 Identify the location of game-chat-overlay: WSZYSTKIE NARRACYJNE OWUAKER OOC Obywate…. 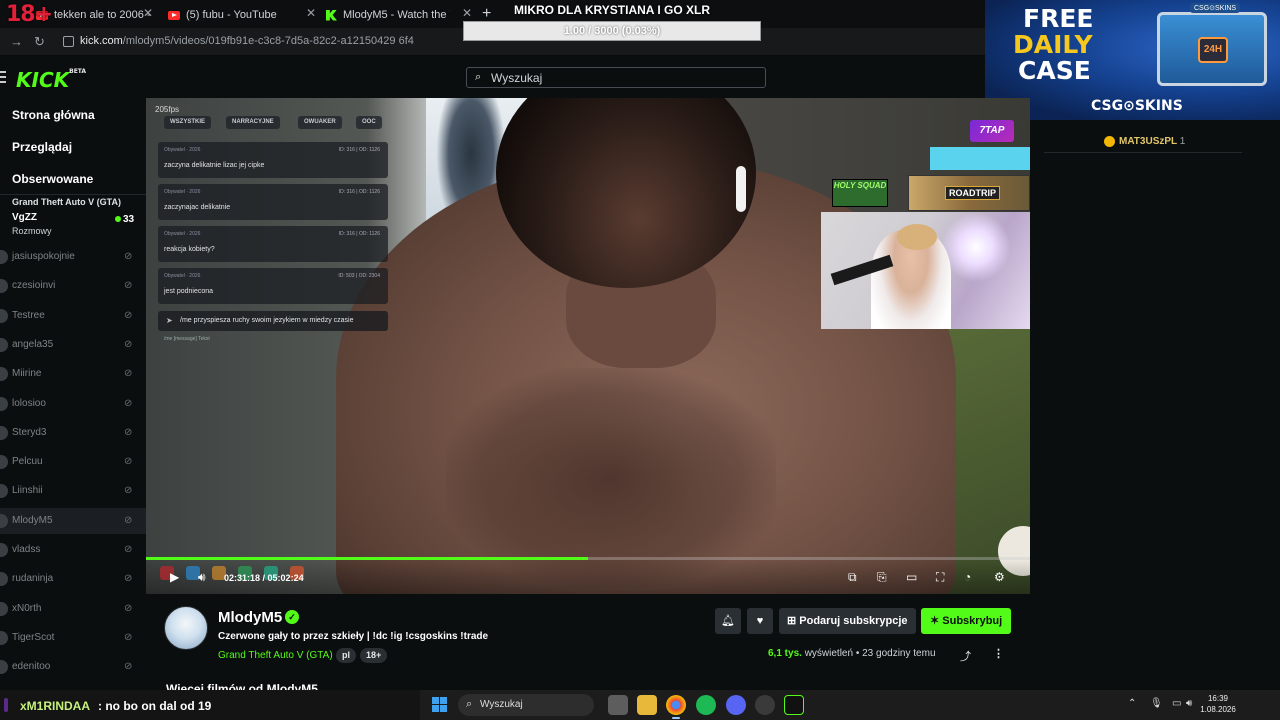
(272, 226).